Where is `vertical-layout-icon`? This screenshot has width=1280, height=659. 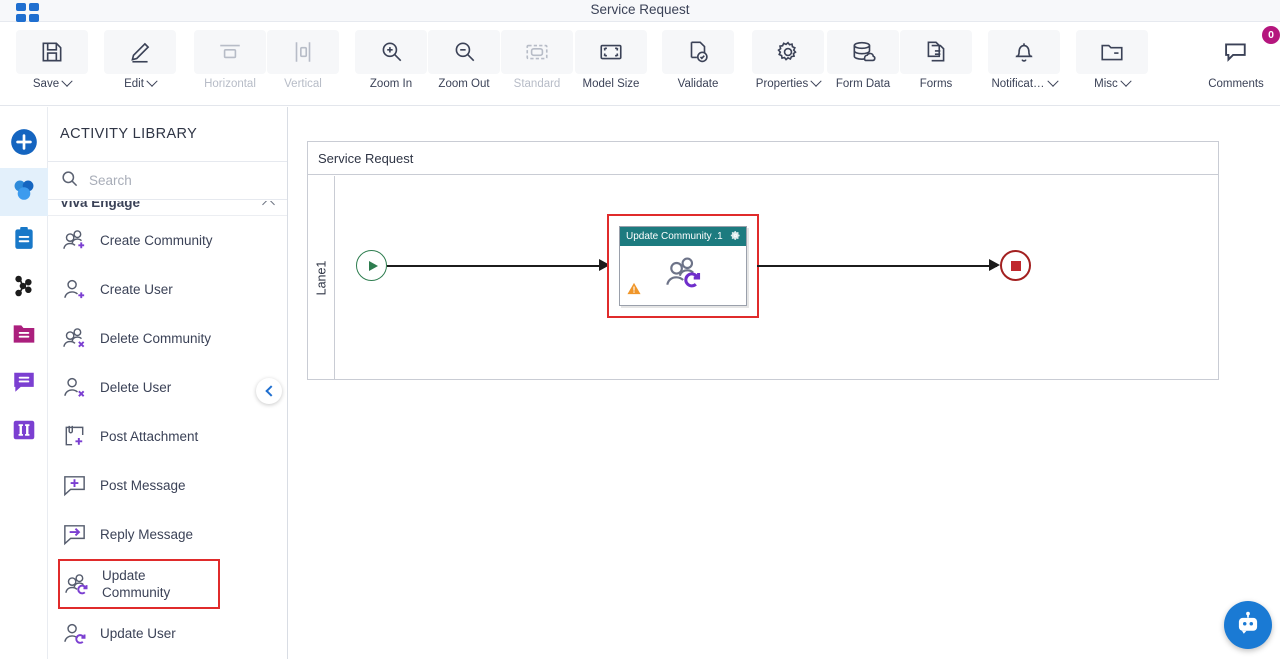
vertical-layout-icon is located at coordinates (303, 52).